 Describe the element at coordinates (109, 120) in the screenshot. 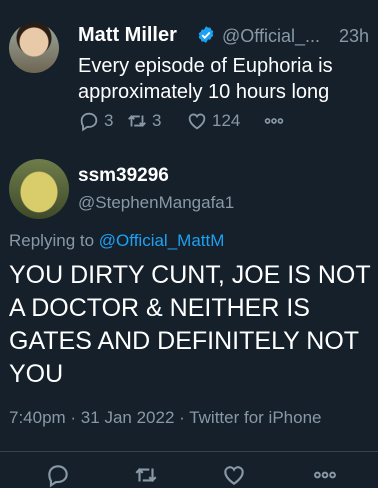

I see `reply-count: 3` at that location.